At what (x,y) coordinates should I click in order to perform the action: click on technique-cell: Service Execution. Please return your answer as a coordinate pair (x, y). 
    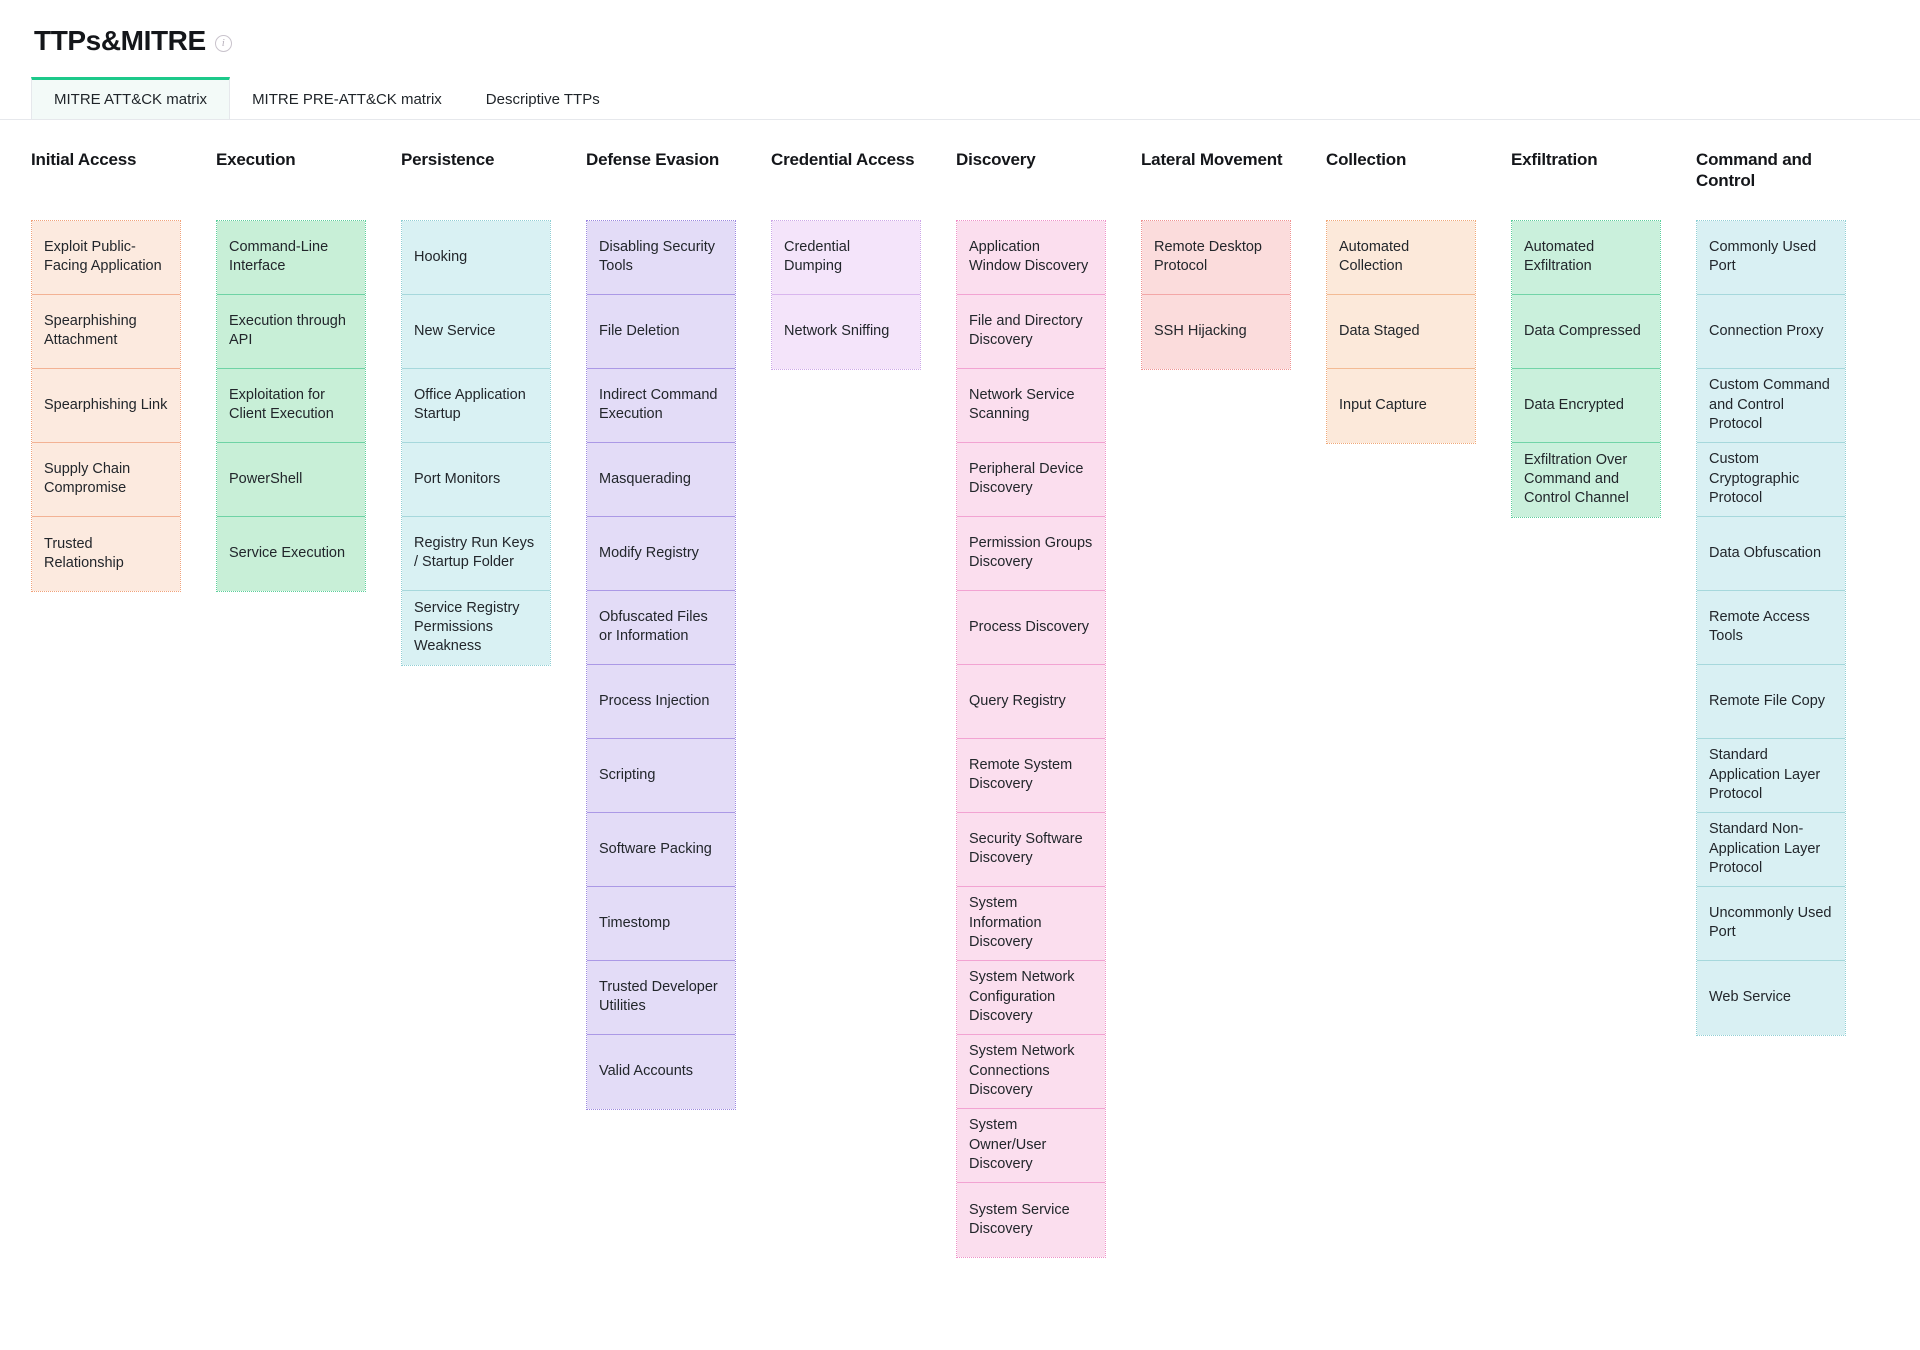
    Looking at the image, I should click on (291, 553).